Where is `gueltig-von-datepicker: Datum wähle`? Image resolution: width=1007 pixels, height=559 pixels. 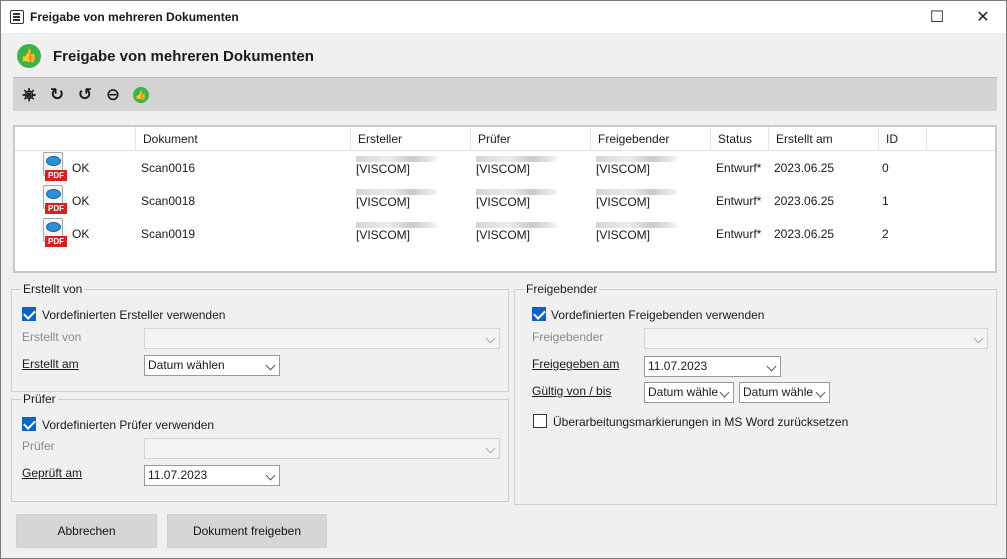 gueltig-von-datepicker: Datum wähle is located at coordinates (689, 392).